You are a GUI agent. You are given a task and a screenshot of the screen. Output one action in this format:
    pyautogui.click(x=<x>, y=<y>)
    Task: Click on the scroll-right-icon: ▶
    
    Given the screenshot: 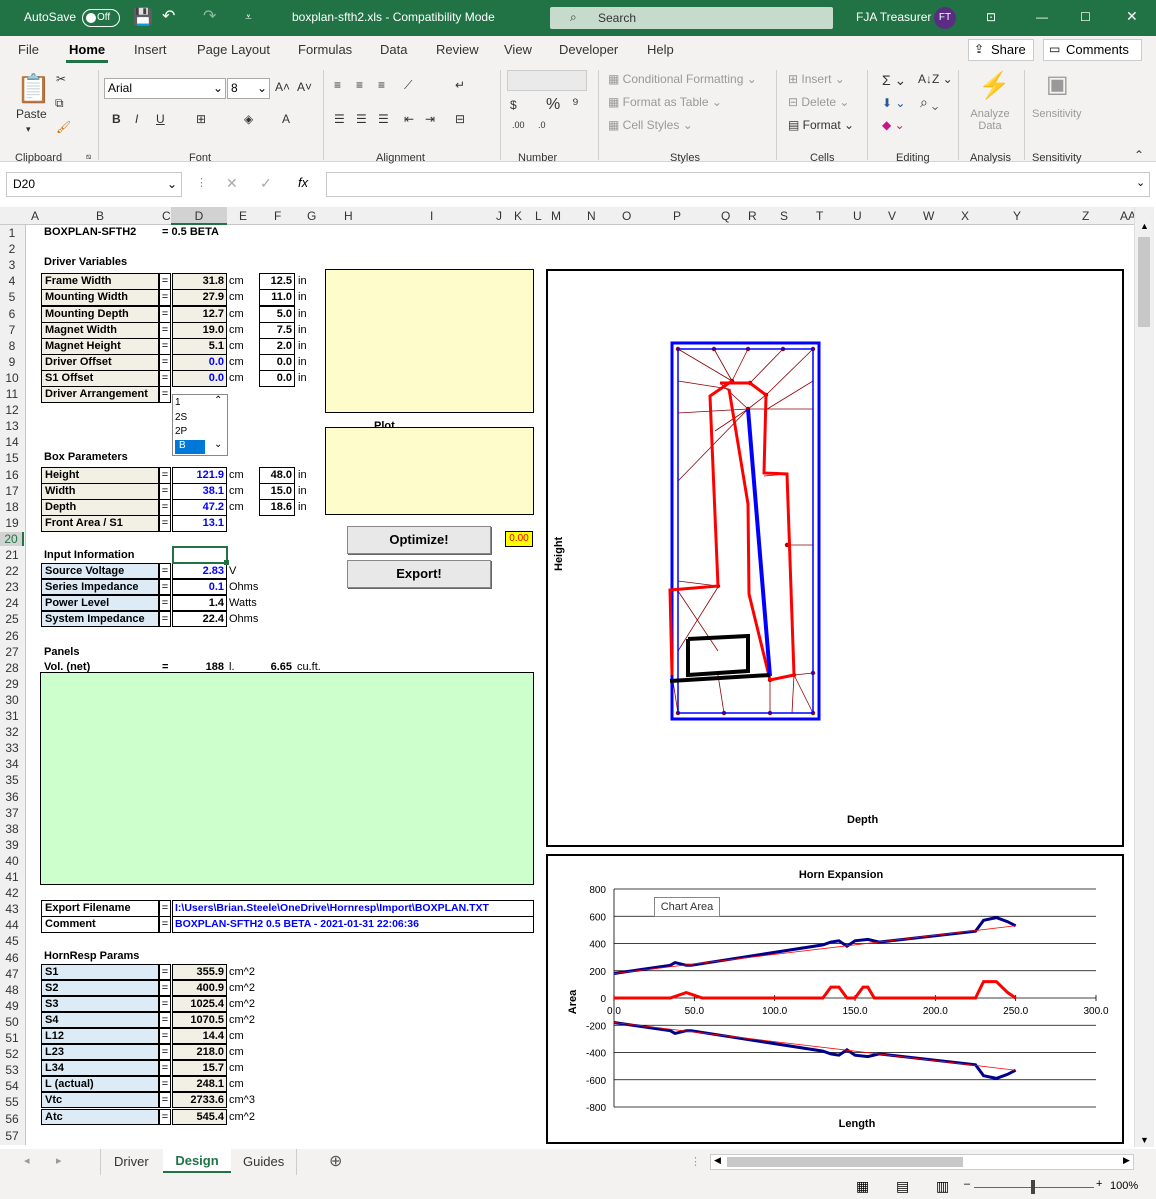 What is the action you would take?
    pyautogui.click(x=1126, y=1160)
    